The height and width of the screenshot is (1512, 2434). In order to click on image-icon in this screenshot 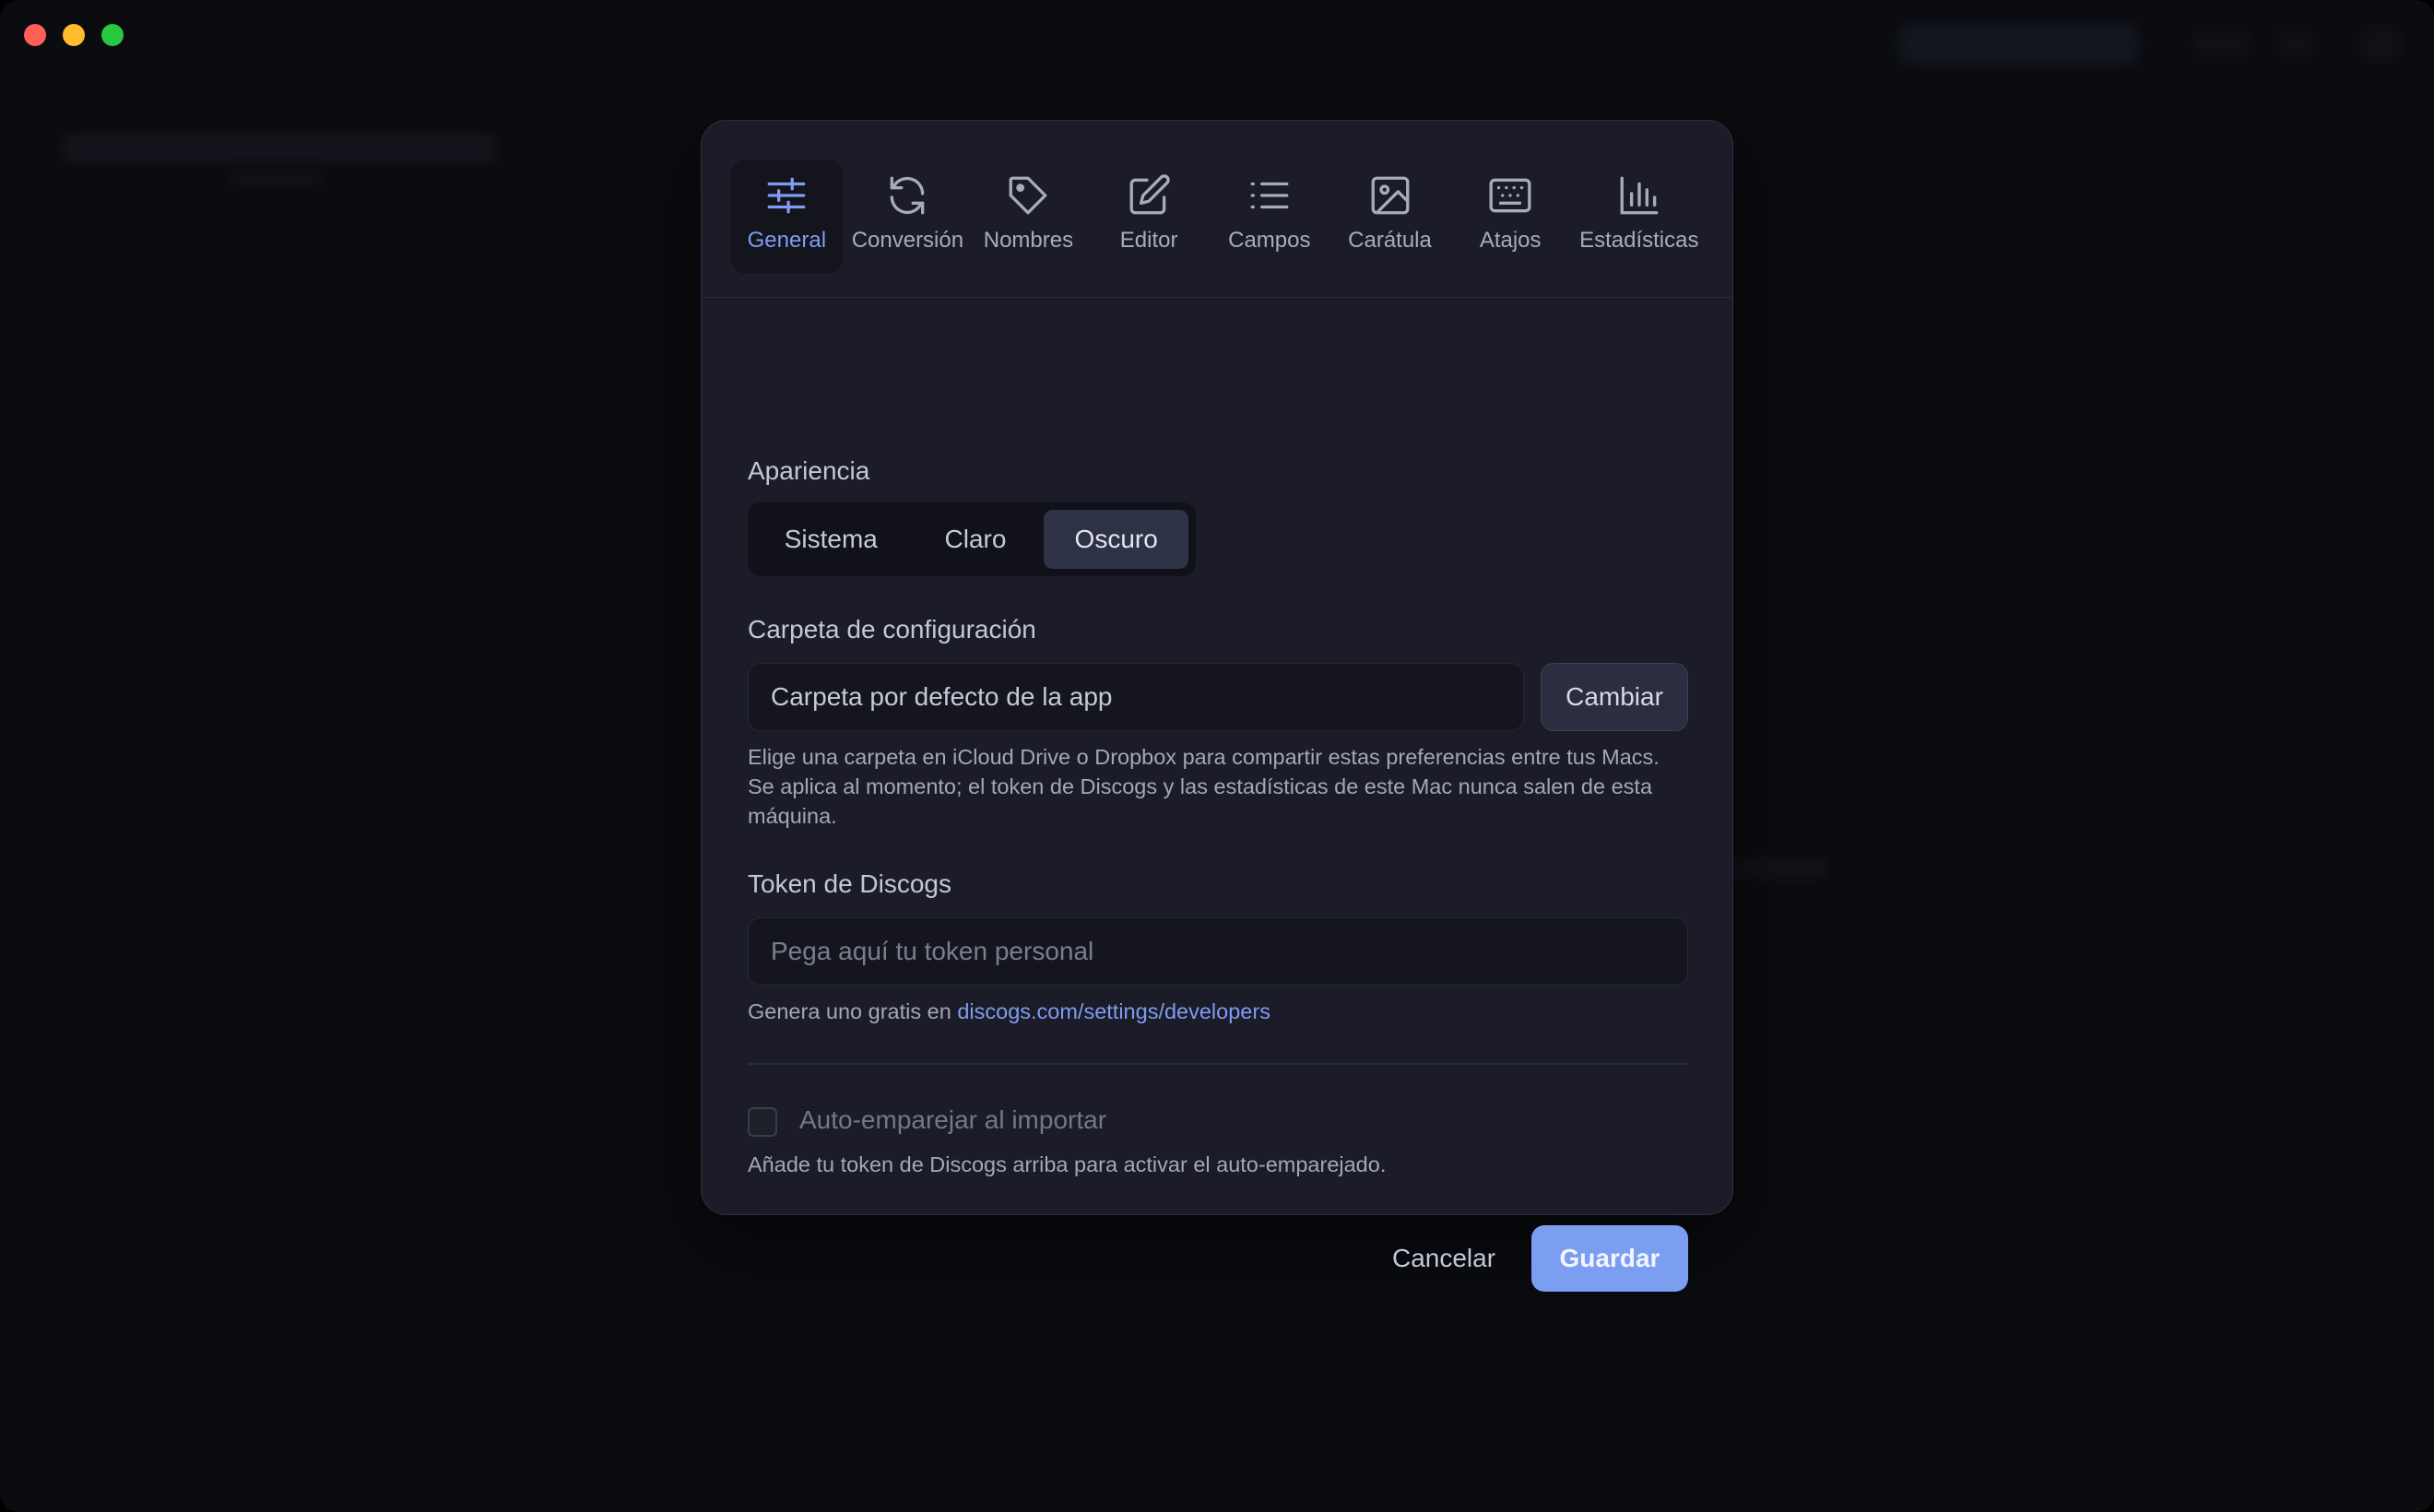, I will do `click(1390, 196)`.